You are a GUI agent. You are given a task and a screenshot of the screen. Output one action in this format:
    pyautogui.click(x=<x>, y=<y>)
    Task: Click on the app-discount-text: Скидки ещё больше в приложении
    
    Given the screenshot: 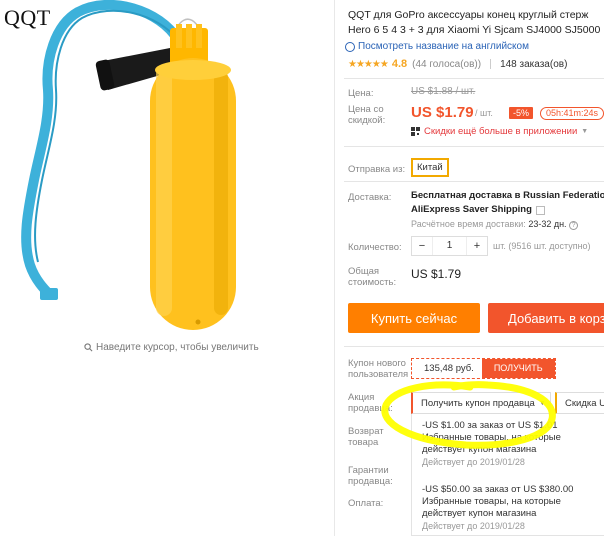 What is the action you would take?
    pyautogui.click(x=500, y=131)
    